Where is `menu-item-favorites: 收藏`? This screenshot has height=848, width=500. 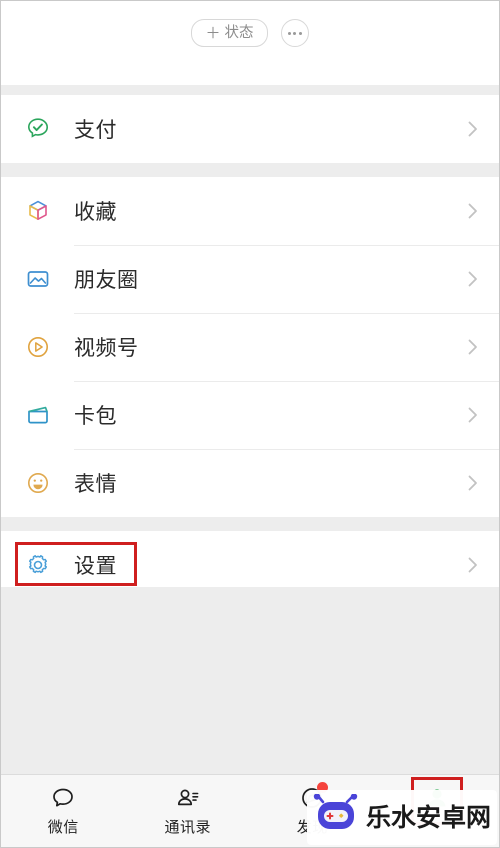 menu-item-favorites: 收藏 is located at coordinates (250, 211).